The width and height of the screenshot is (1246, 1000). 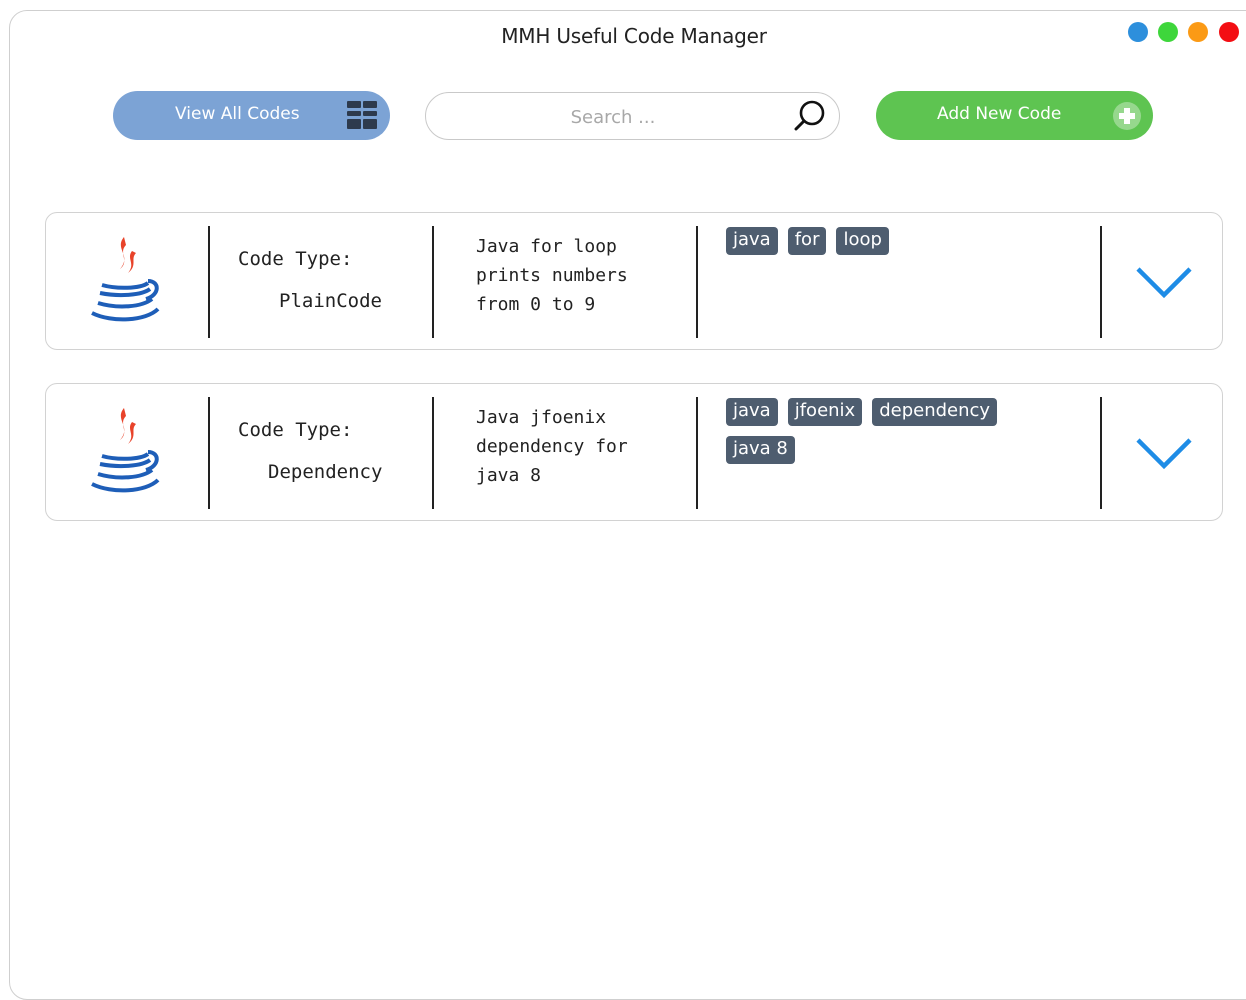 What do you see at coordinates (921, 436) in the screenshot?
I see `tag-list: java jfoenix dependency java 8` at bounding box center [921, 436].